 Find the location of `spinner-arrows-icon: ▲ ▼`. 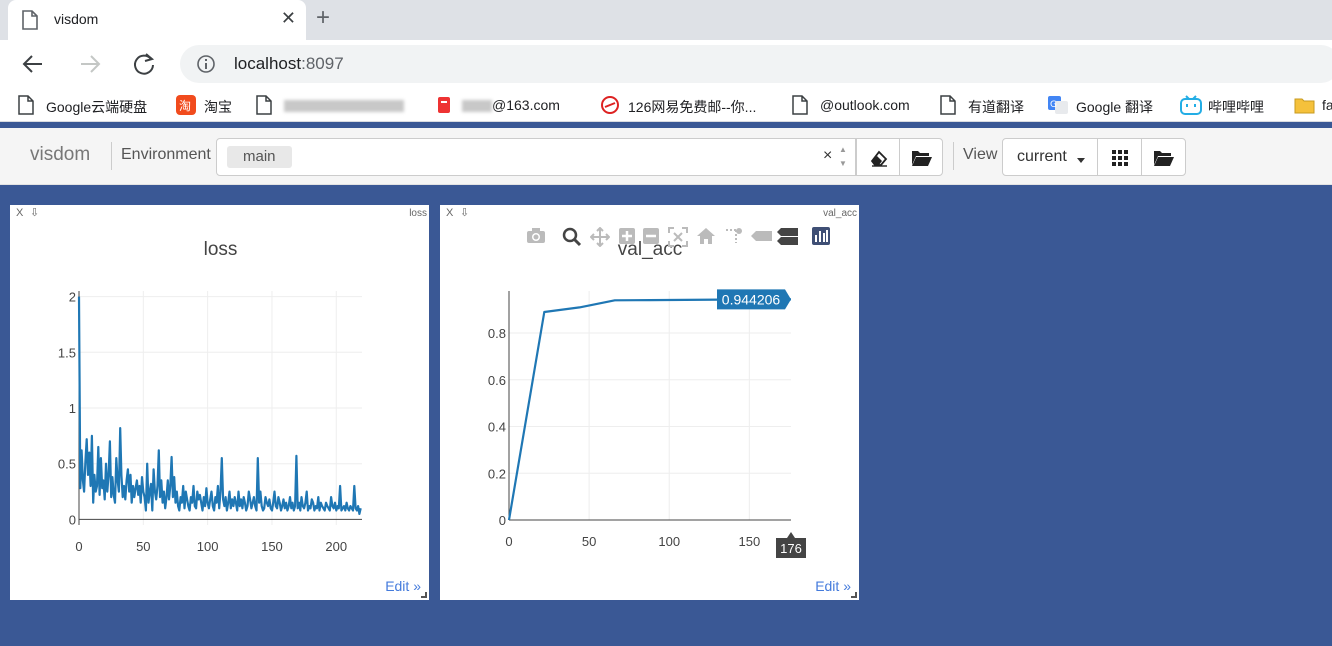

spinner-arrows-icon: ▲ ▼ is located at coordinates (843, 157).